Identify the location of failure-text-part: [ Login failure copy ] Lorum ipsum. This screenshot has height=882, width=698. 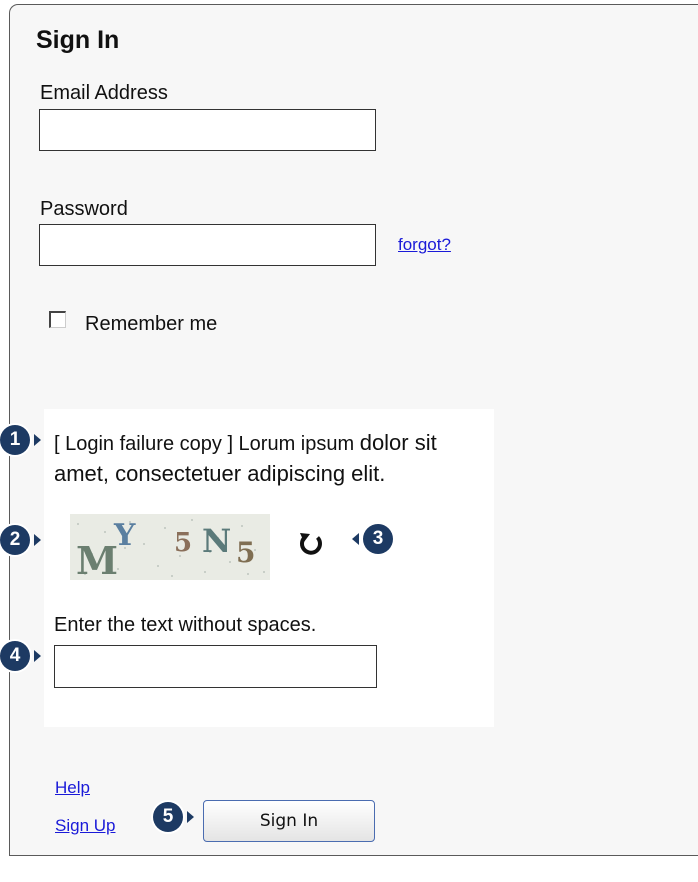
(207, 444).